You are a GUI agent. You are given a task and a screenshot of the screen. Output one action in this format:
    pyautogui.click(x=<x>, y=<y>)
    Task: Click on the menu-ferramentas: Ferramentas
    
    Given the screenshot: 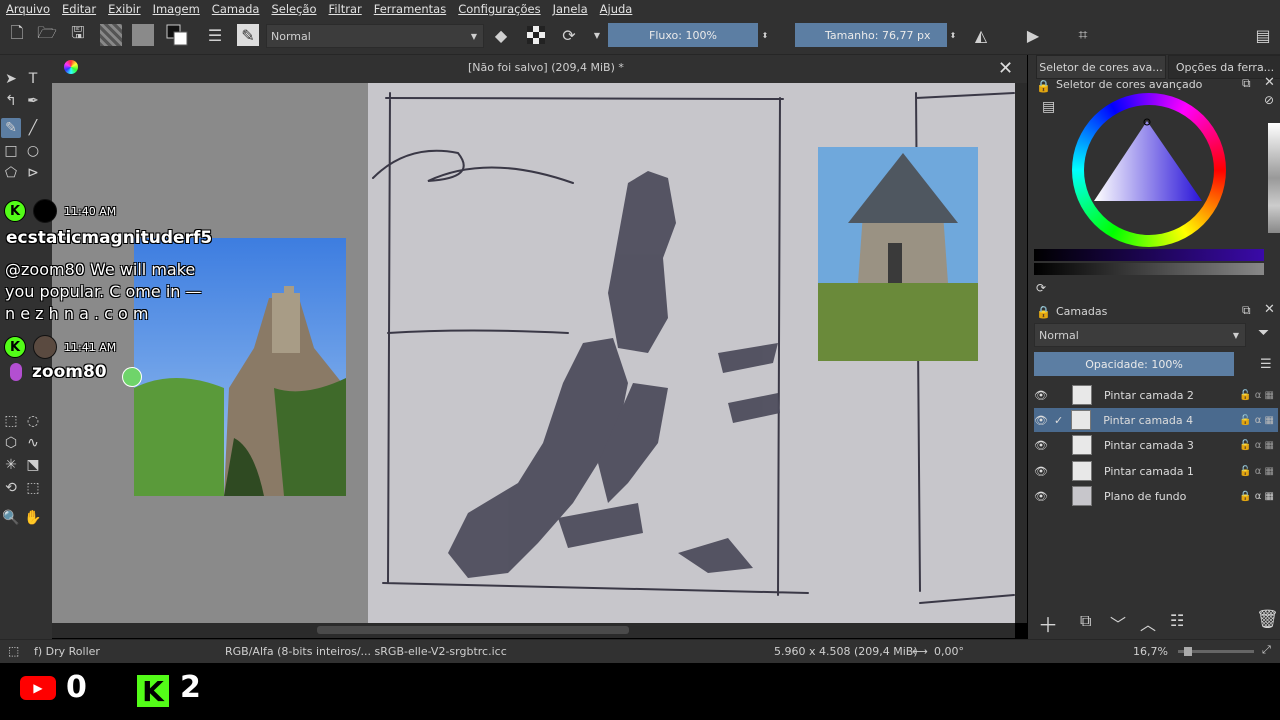 What is the action you would take?
    pyautogui.click(x=410, y=9)
    